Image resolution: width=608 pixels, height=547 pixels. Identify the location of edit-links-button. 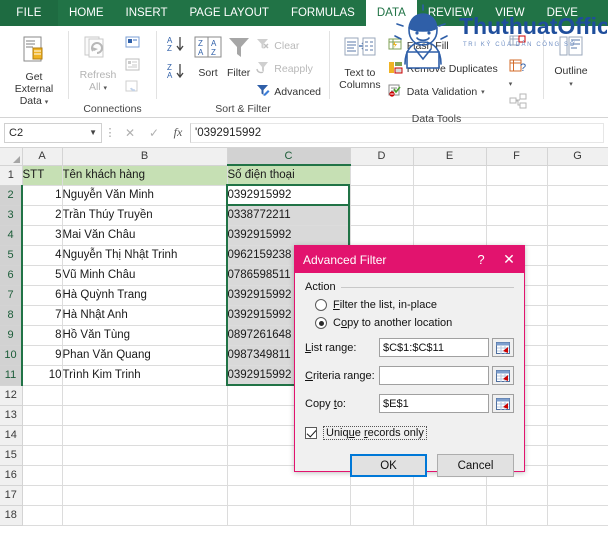
(132, 88).